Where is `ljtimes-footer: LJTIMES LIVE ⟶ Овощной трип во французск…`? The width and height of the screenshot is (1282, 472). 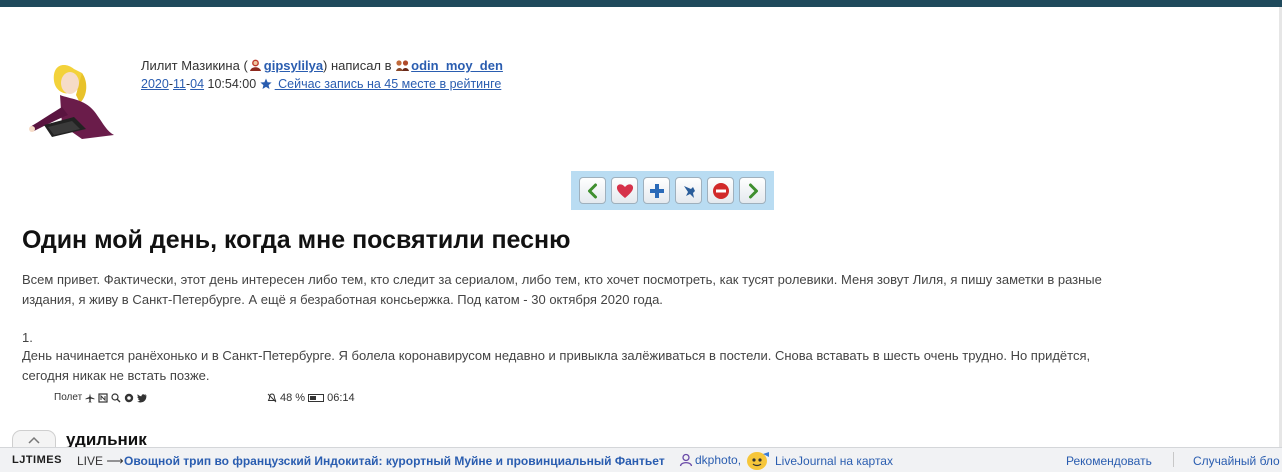 ljtimes-footer: LJTIMES LIVE ⟶ Овощной трип во французск… is located at coordinates (641, 459).